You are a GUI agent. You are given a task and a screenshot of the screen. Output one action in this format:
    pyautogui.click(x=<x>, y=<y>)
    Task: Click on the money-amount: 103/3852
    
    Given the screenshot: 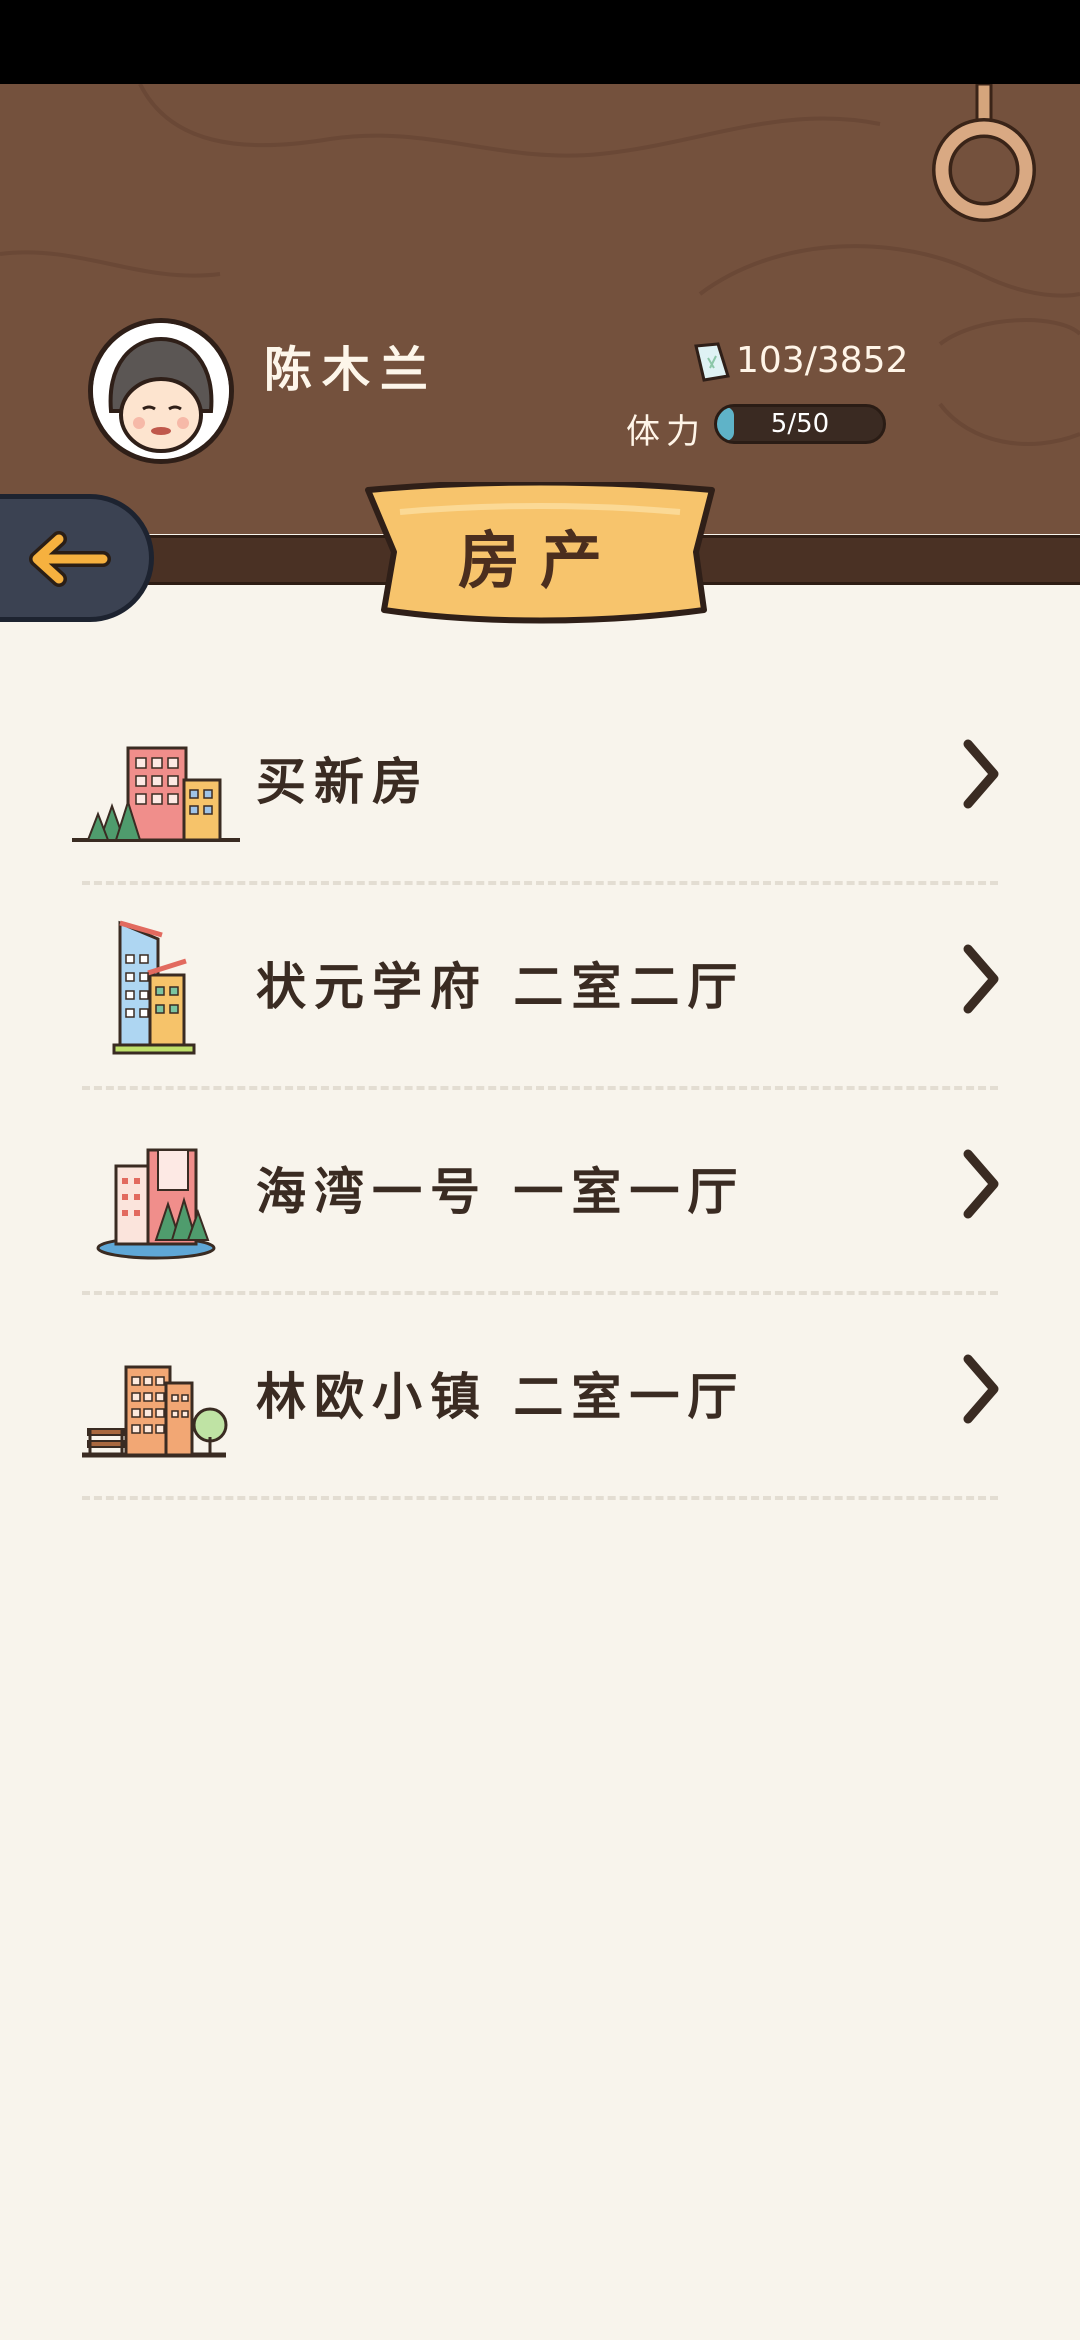 What is the action you would take?
    pyautogui.click(x=822, y=360)
    